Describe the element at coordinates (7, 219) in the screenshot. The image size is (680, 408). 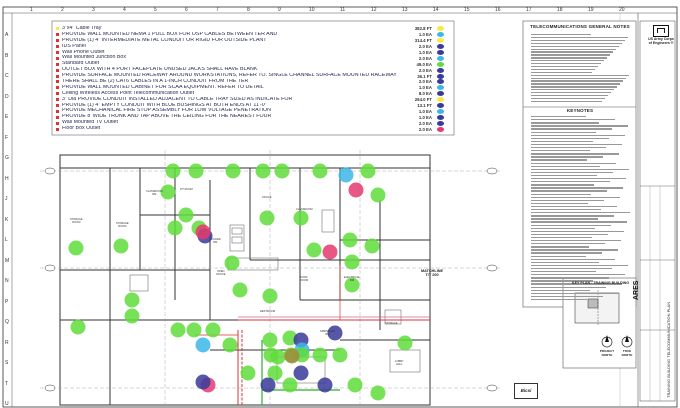
I see `row-label: K` at that location.